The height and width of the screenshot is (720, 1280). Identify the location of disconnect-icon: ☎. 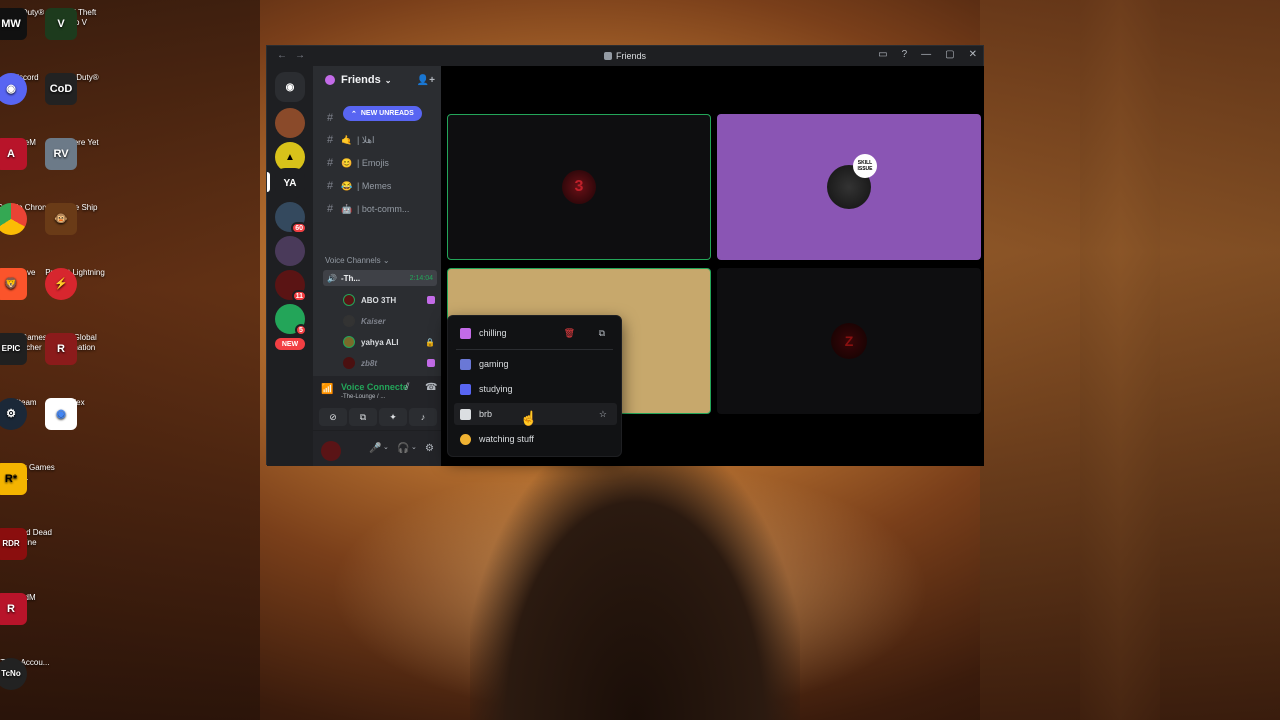
(431, 387).